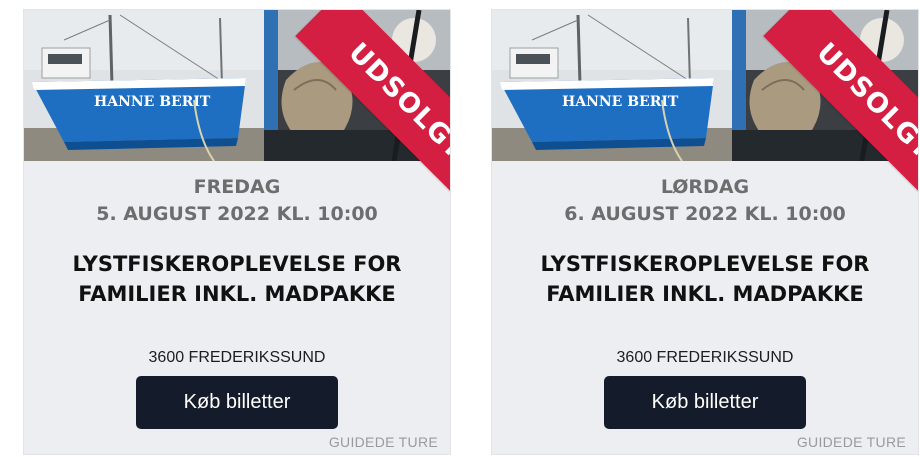  I want to click on event-date: 6. AUGUST 2022 KL. 10:00, so click(705, 214).